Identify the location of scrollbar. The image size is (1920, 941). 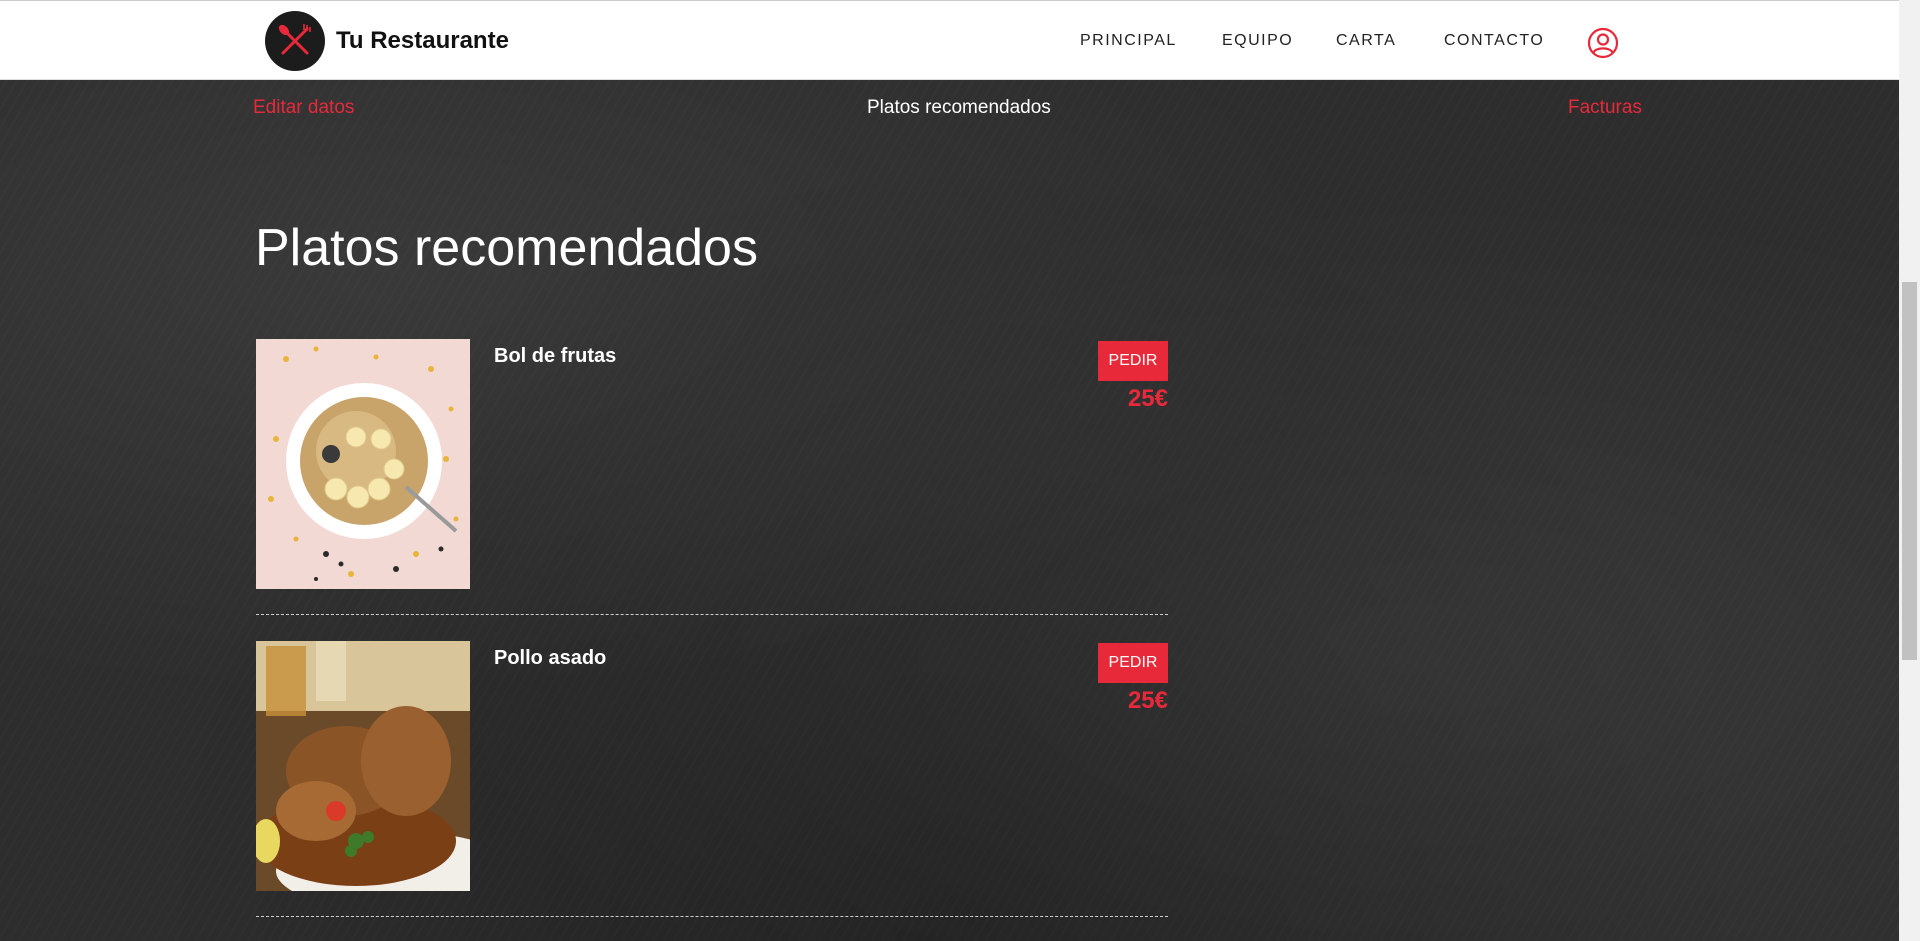
(1909, 470).